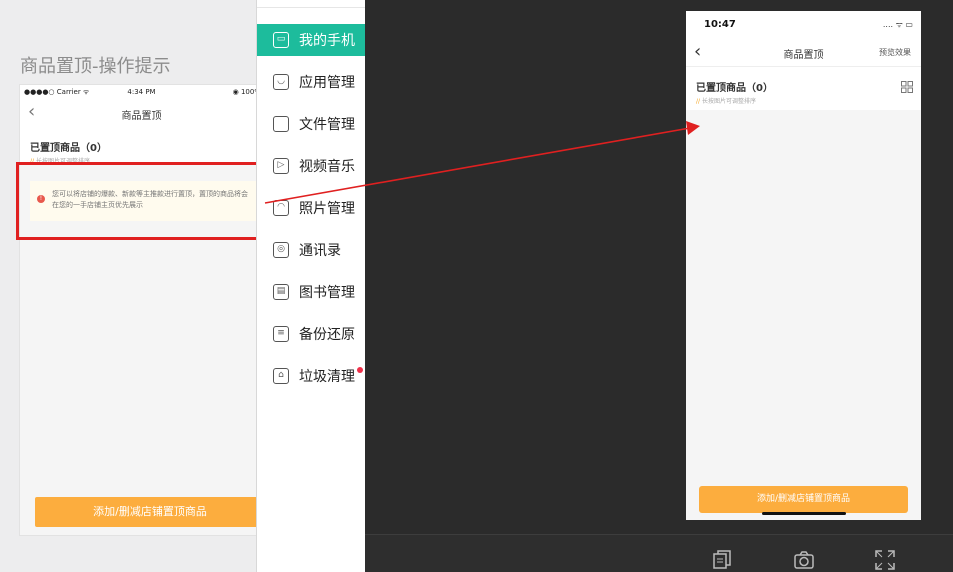 This screenshot has width=953, height=572. Describe the element at coordinates (68, 148) in the screenshot. I see `mockup-section-title: 已置顶商品（0）` at that location.